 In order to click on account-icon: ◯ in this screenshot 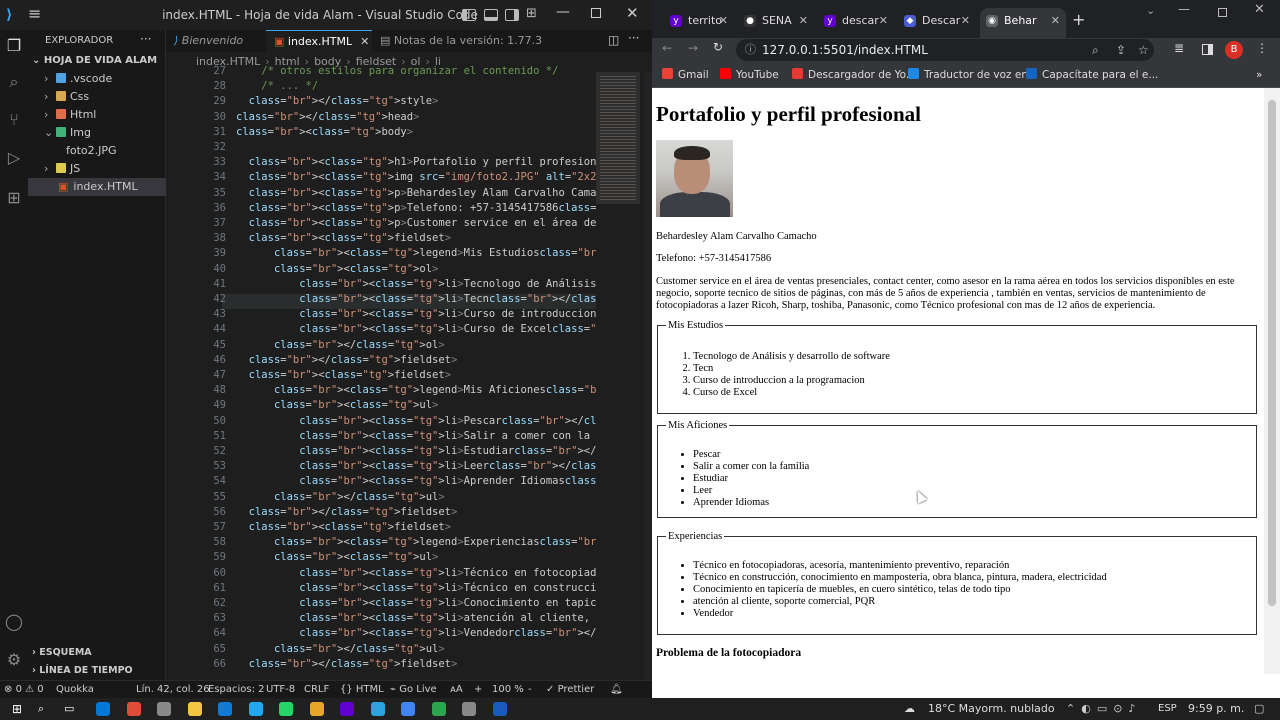, I will do `click(14, 622)`.